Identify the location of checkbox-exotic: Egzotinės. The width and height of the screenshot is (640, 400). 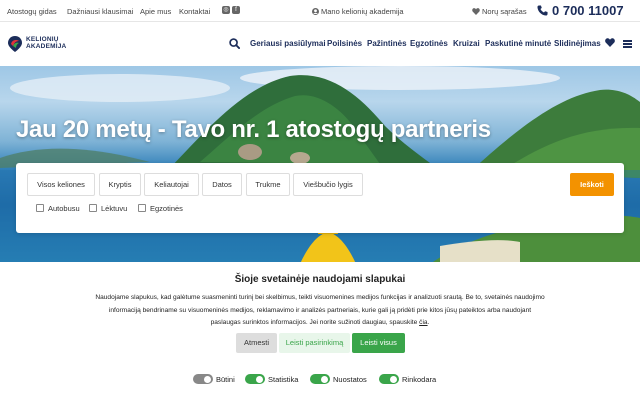
(160, 208).